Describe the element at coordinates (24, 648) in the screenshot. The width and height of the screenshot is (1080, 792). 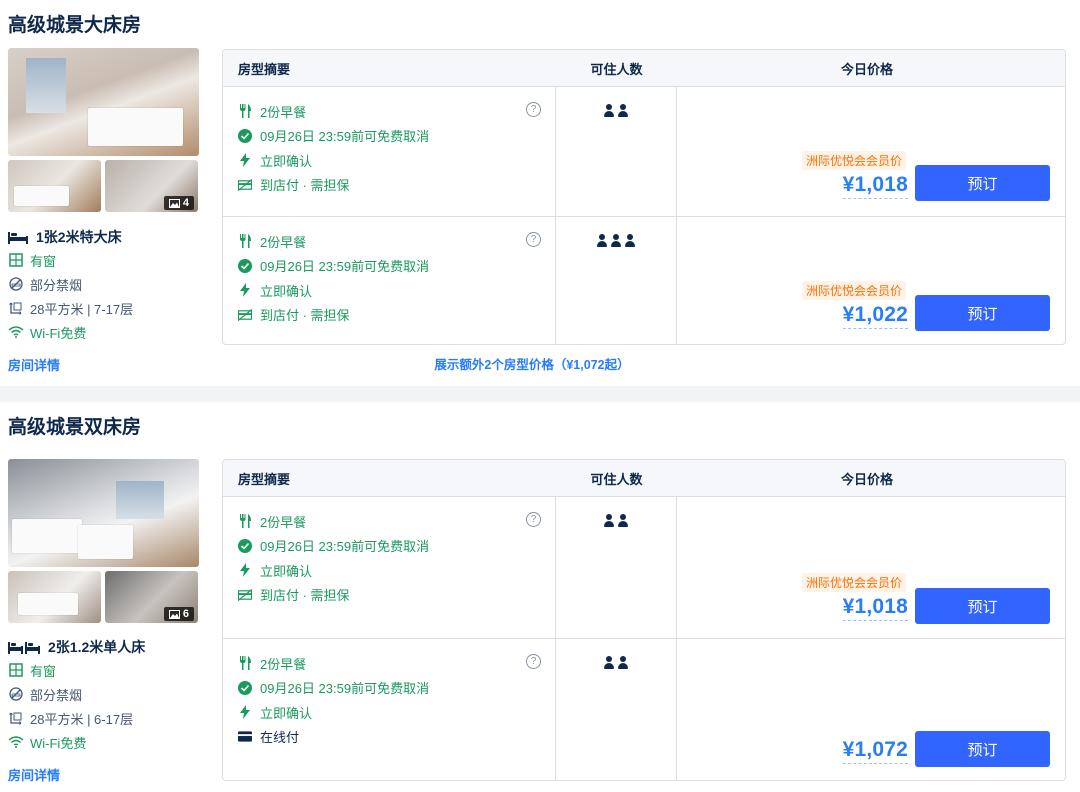
I see `twin-bed-icon` at that location.